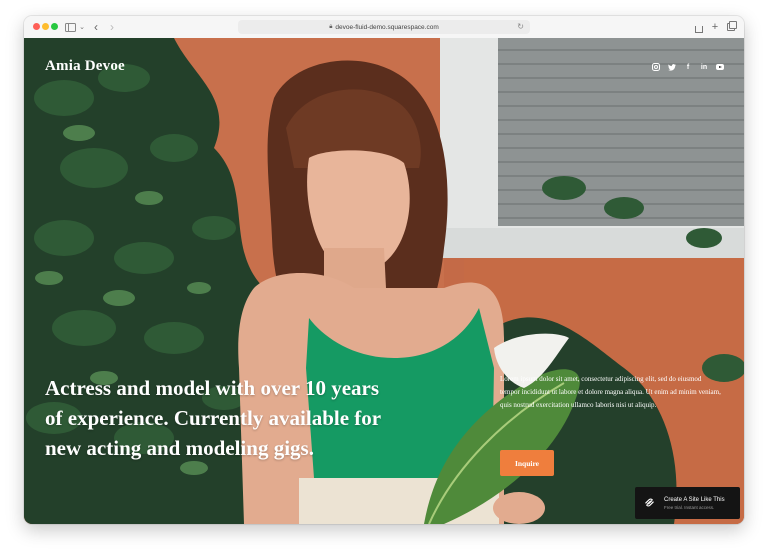 The width and height of the screenshot is (768, 556). Describe the element at coordinates (520, 26) in the screenshot. I see `reload-icon: ↻` at that location.